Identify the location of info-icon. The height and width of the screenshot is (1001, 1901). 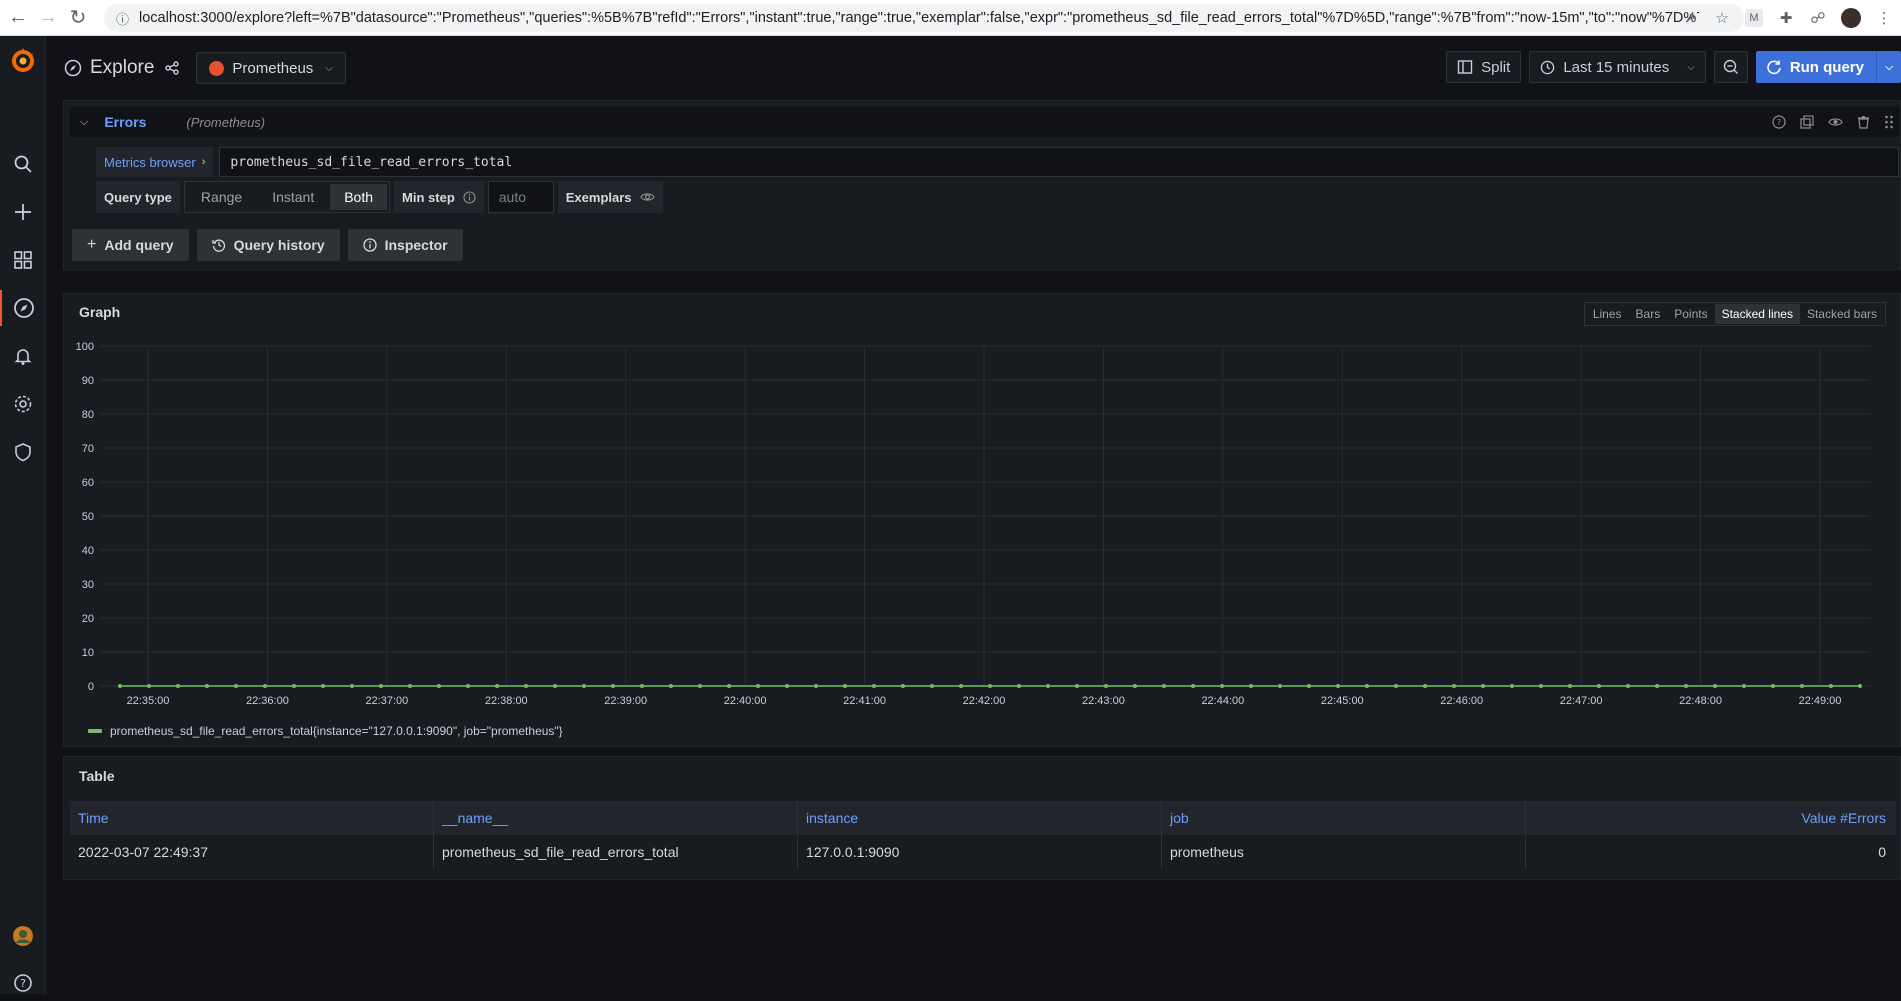
(469, 197).